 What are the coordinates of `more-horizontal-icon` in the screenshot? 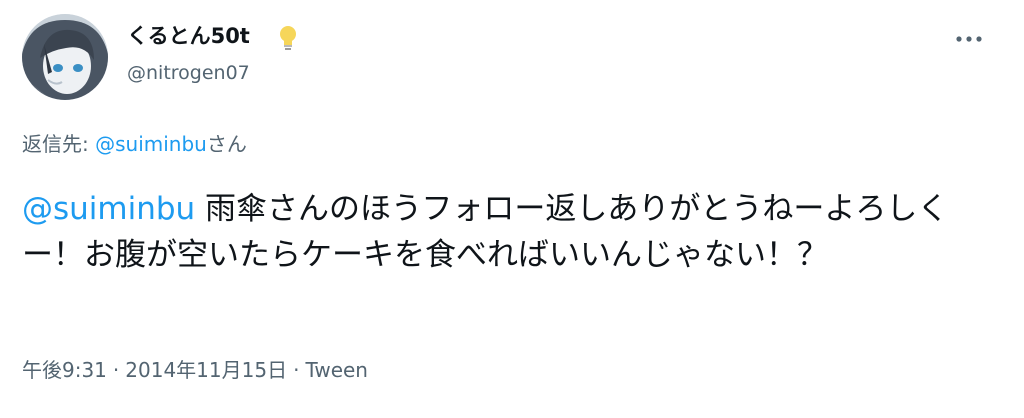 It's located at (969, 39).